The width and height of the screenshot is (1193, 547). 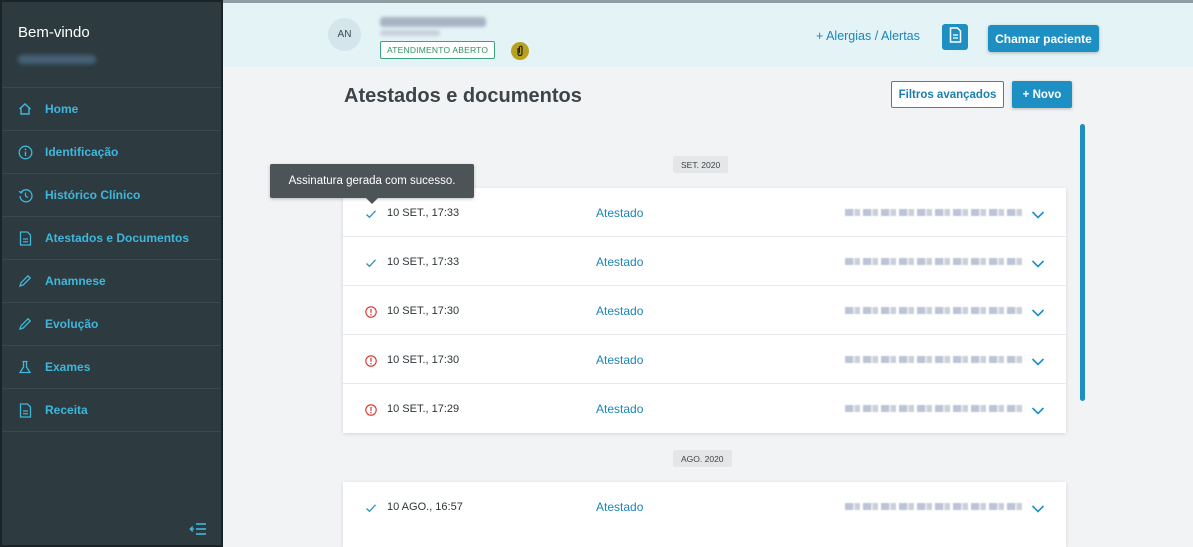 What do you see at coordinates (111, 324) in the screenshot?
I see `sidebar-item-evolucao: Evolução` at bounding box center [111, 324].